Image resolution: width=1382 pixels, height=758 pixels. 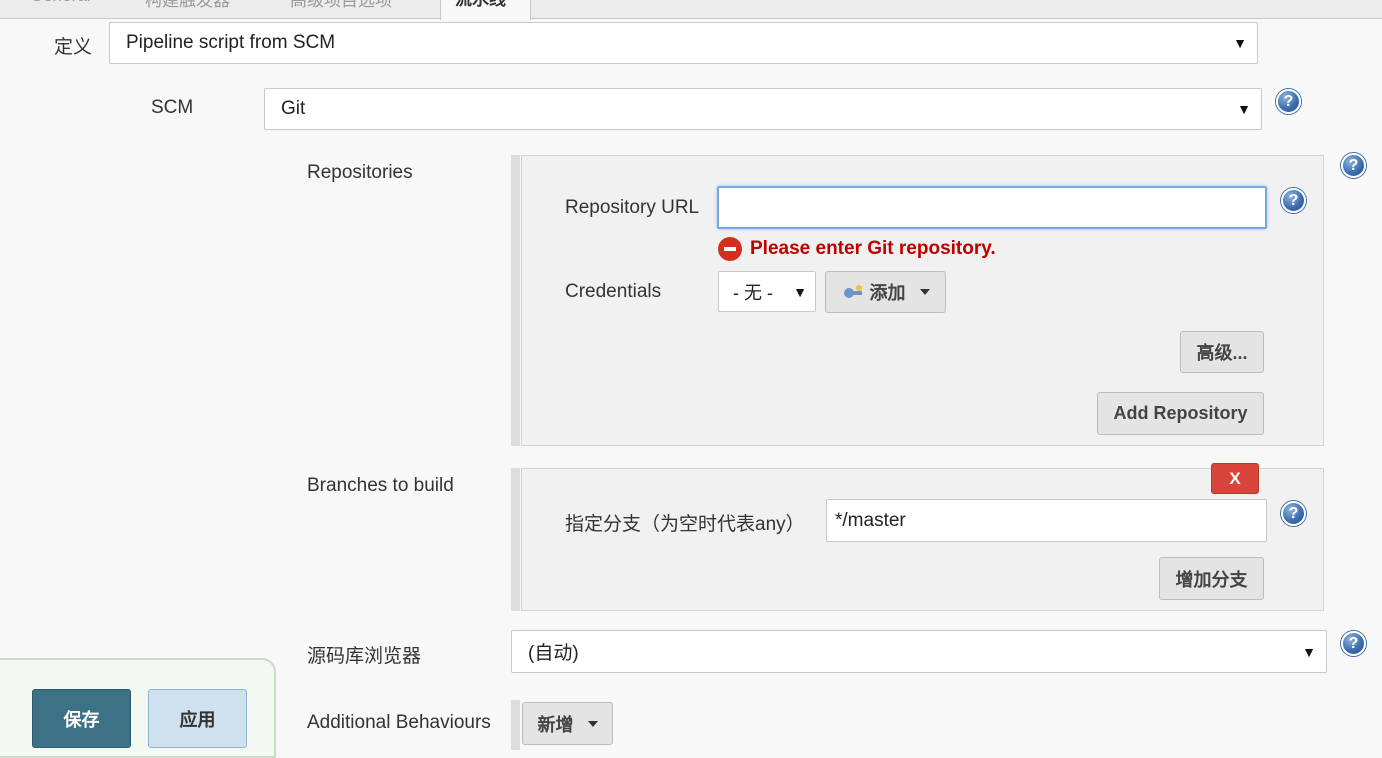 I want to click on credentials-value: - 无 -, so click(x=753, y=292).